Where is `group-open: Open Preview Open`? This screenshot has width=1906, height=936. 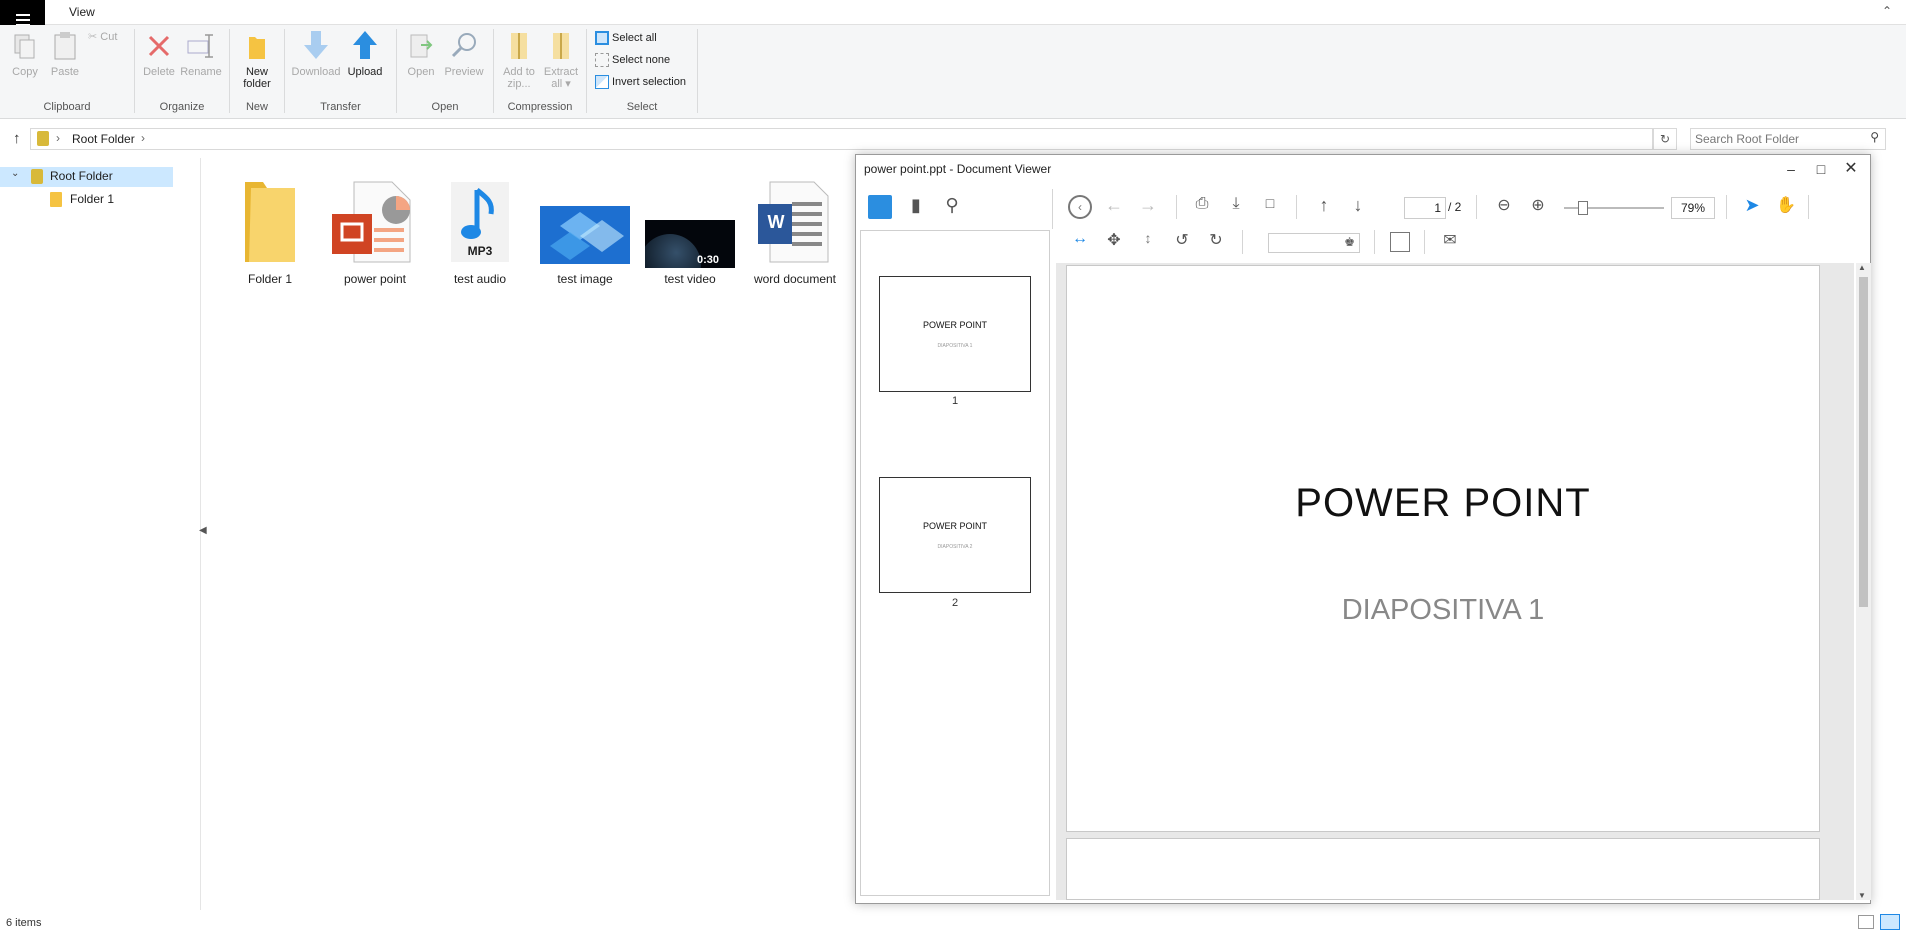
group-open: Open Preview Open is located at coordinates (445, 71).